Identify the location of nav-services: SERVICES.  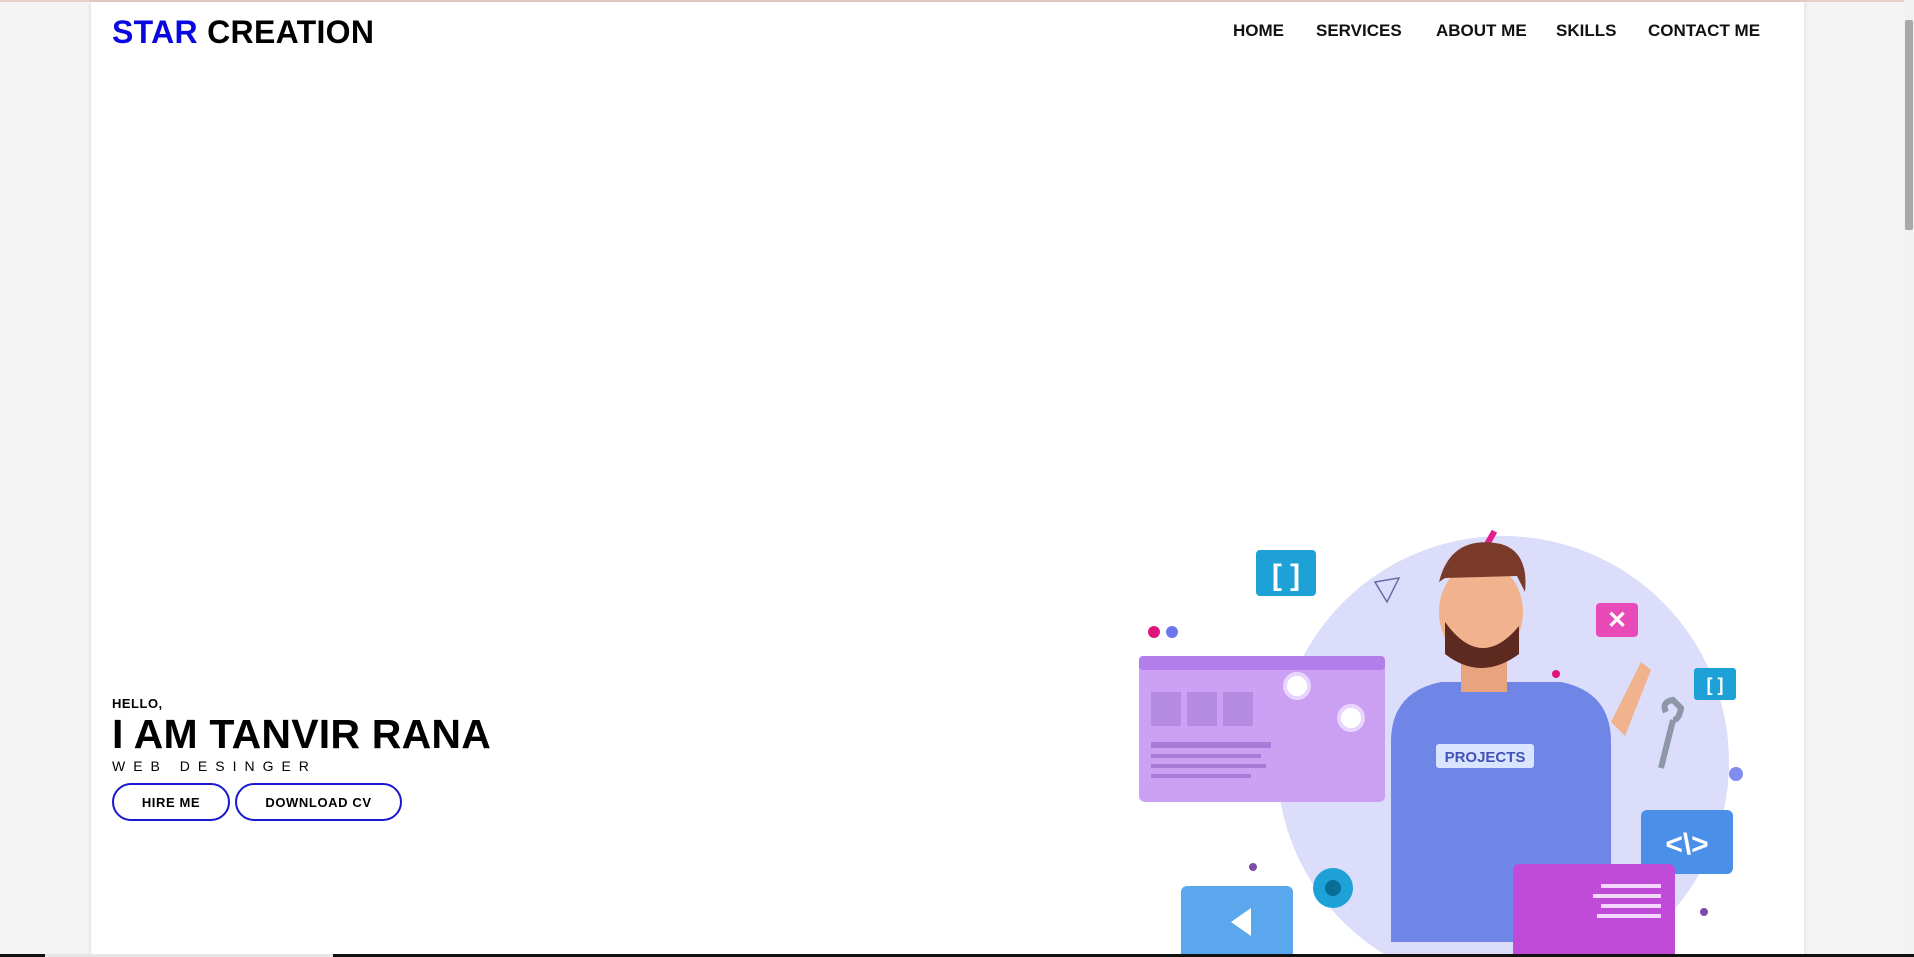
(1359, 31).